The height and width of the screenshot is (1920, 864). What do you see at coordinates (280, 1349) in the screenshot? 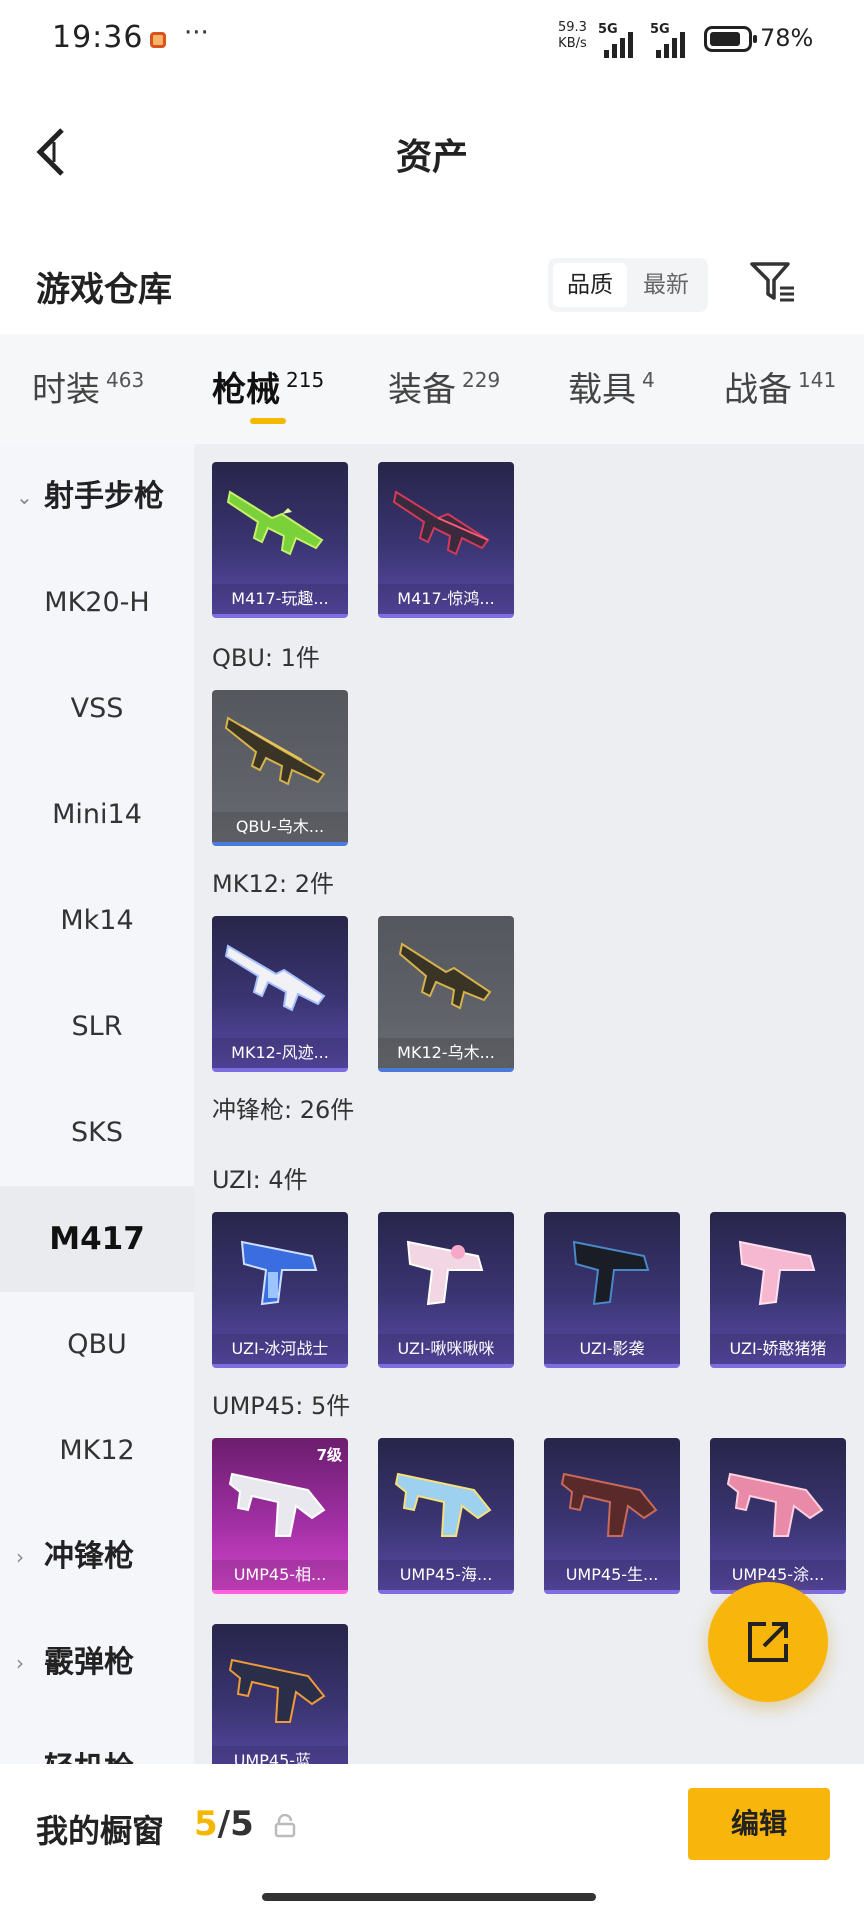
I see `weapon-name: UZI-冰河战士` at bounding box center [280, 1349].